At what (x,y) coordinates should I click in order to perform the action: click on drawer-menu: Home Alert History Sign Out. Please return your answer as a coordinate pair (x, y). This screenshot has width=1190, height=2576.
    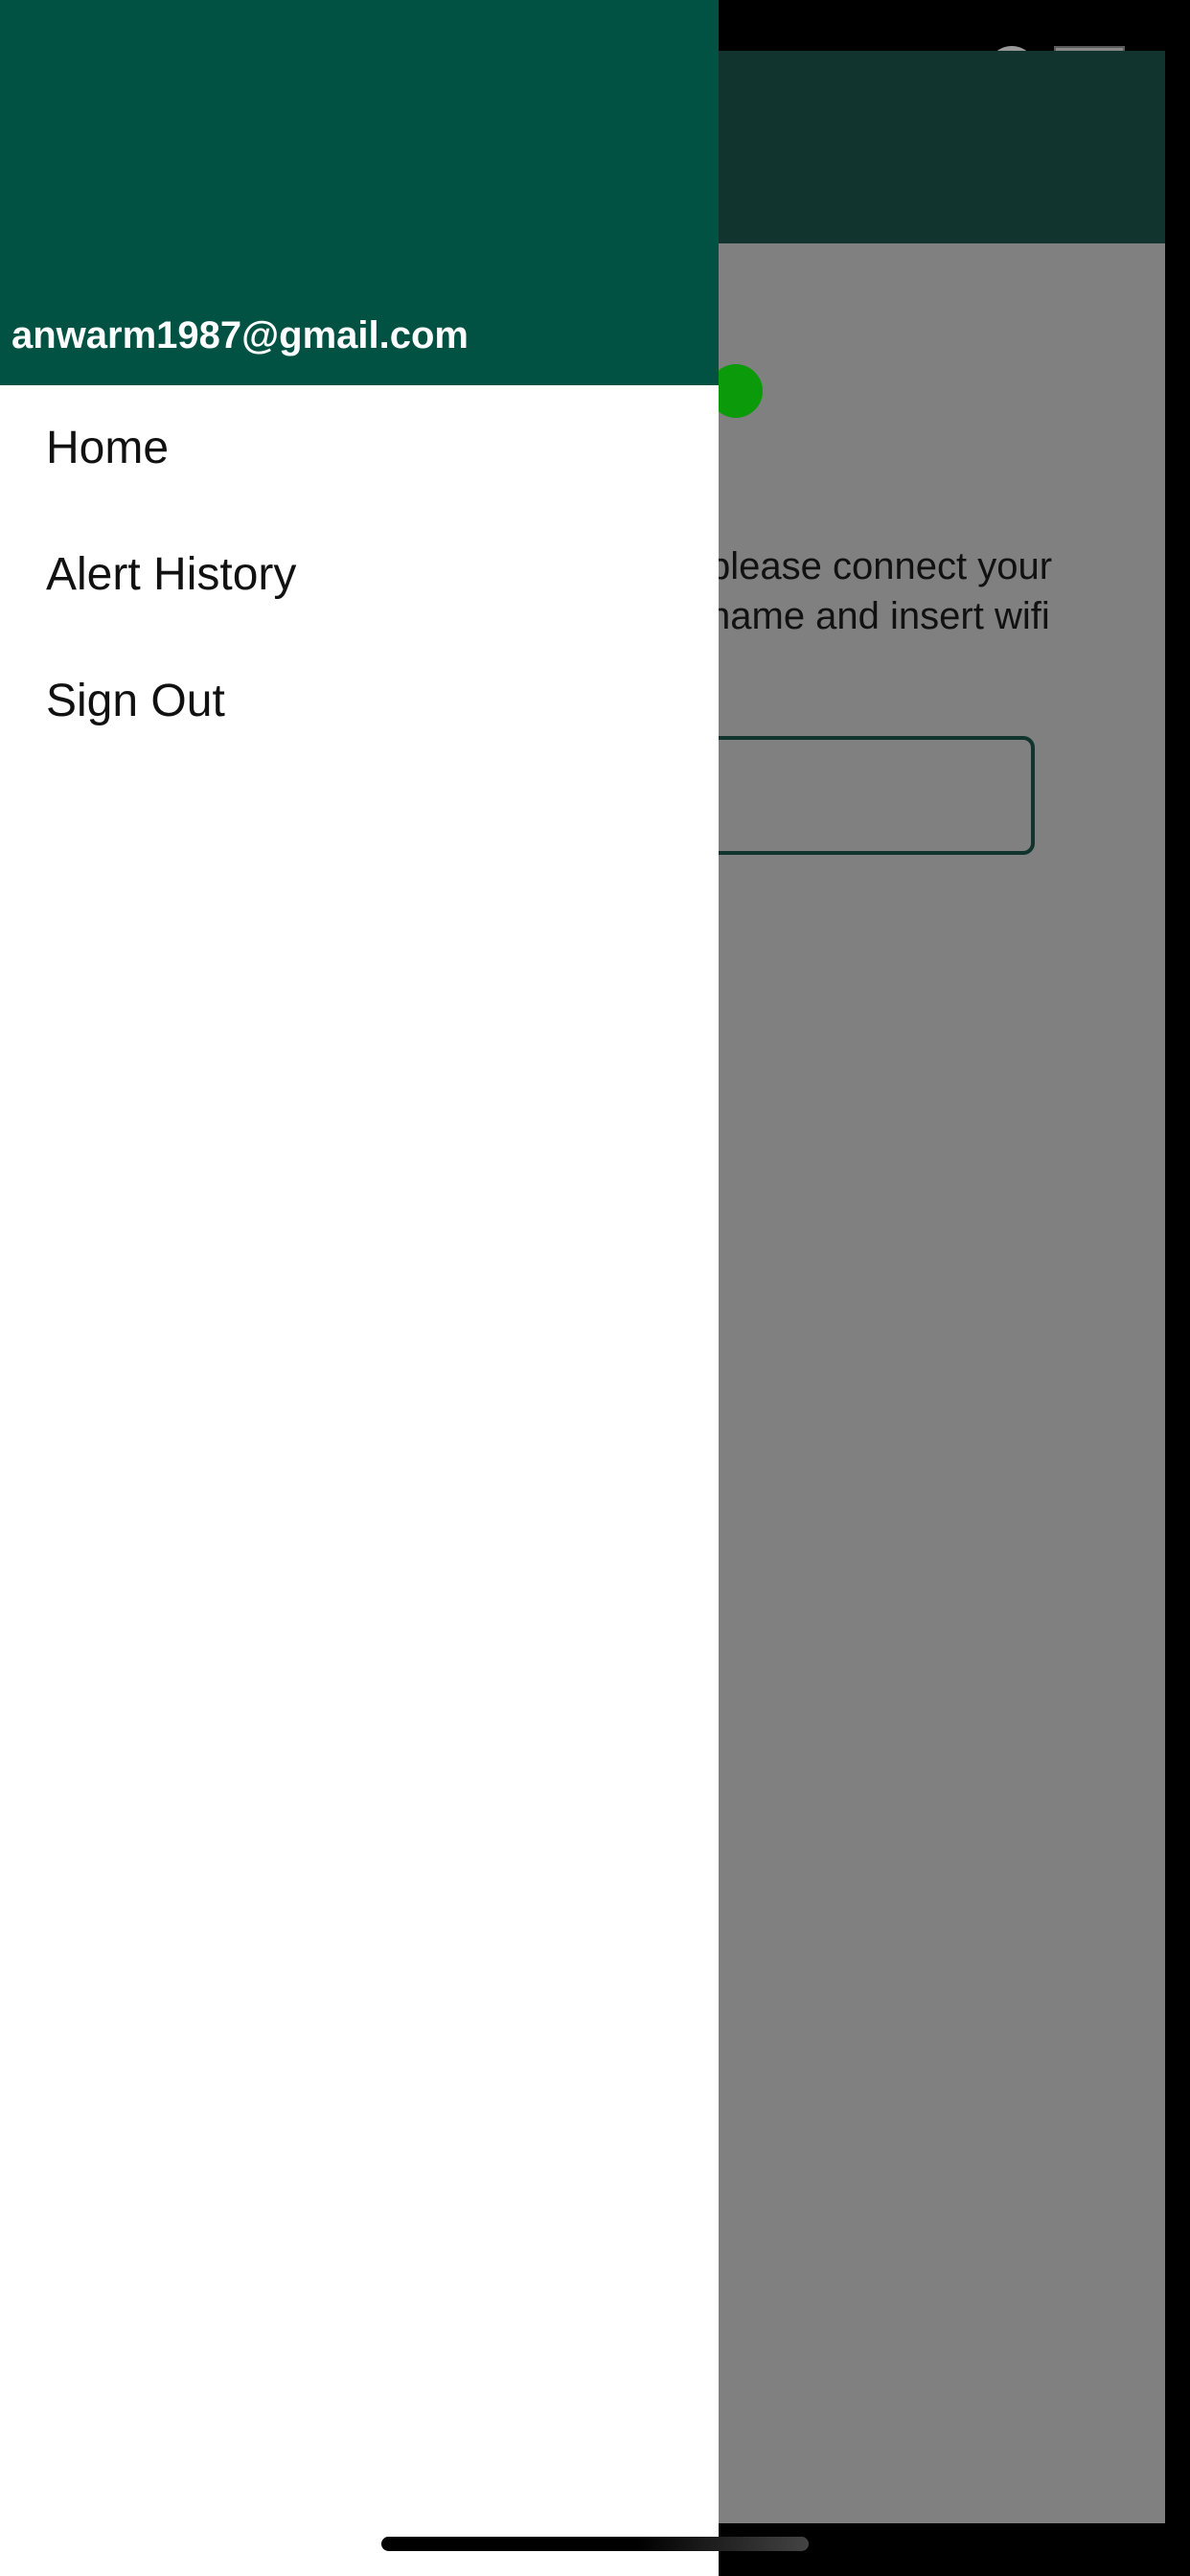
    Looking at the image, I should click on (359, 575).